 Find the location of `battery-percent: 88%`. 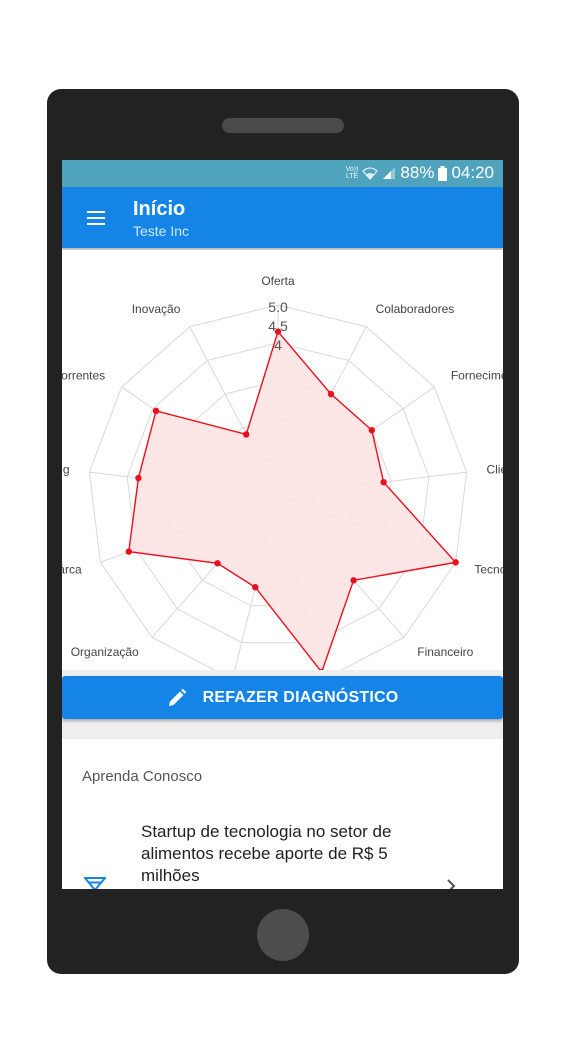

battery-percent: 88% is located at coordinates (417, 172).